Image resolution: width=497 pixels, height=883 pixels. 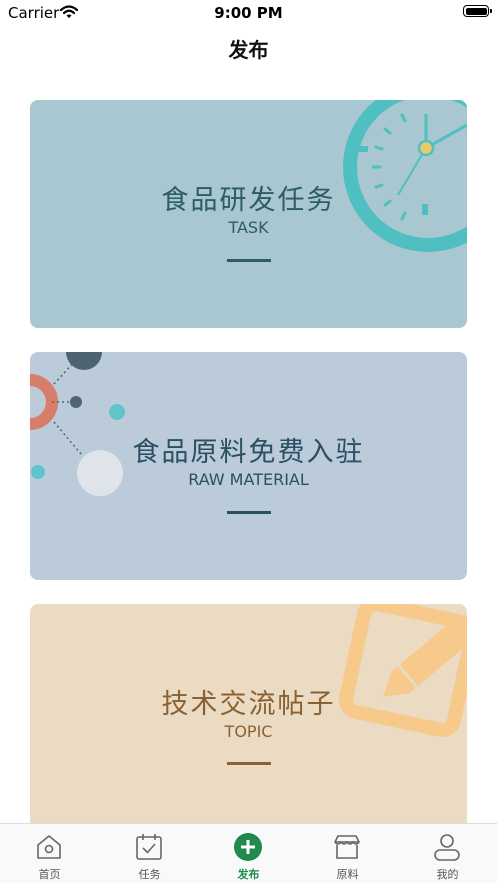 What do you see at coordinates (49, 847) in the screenshot?
I see `home-icon` at bounding box center [49, 847].